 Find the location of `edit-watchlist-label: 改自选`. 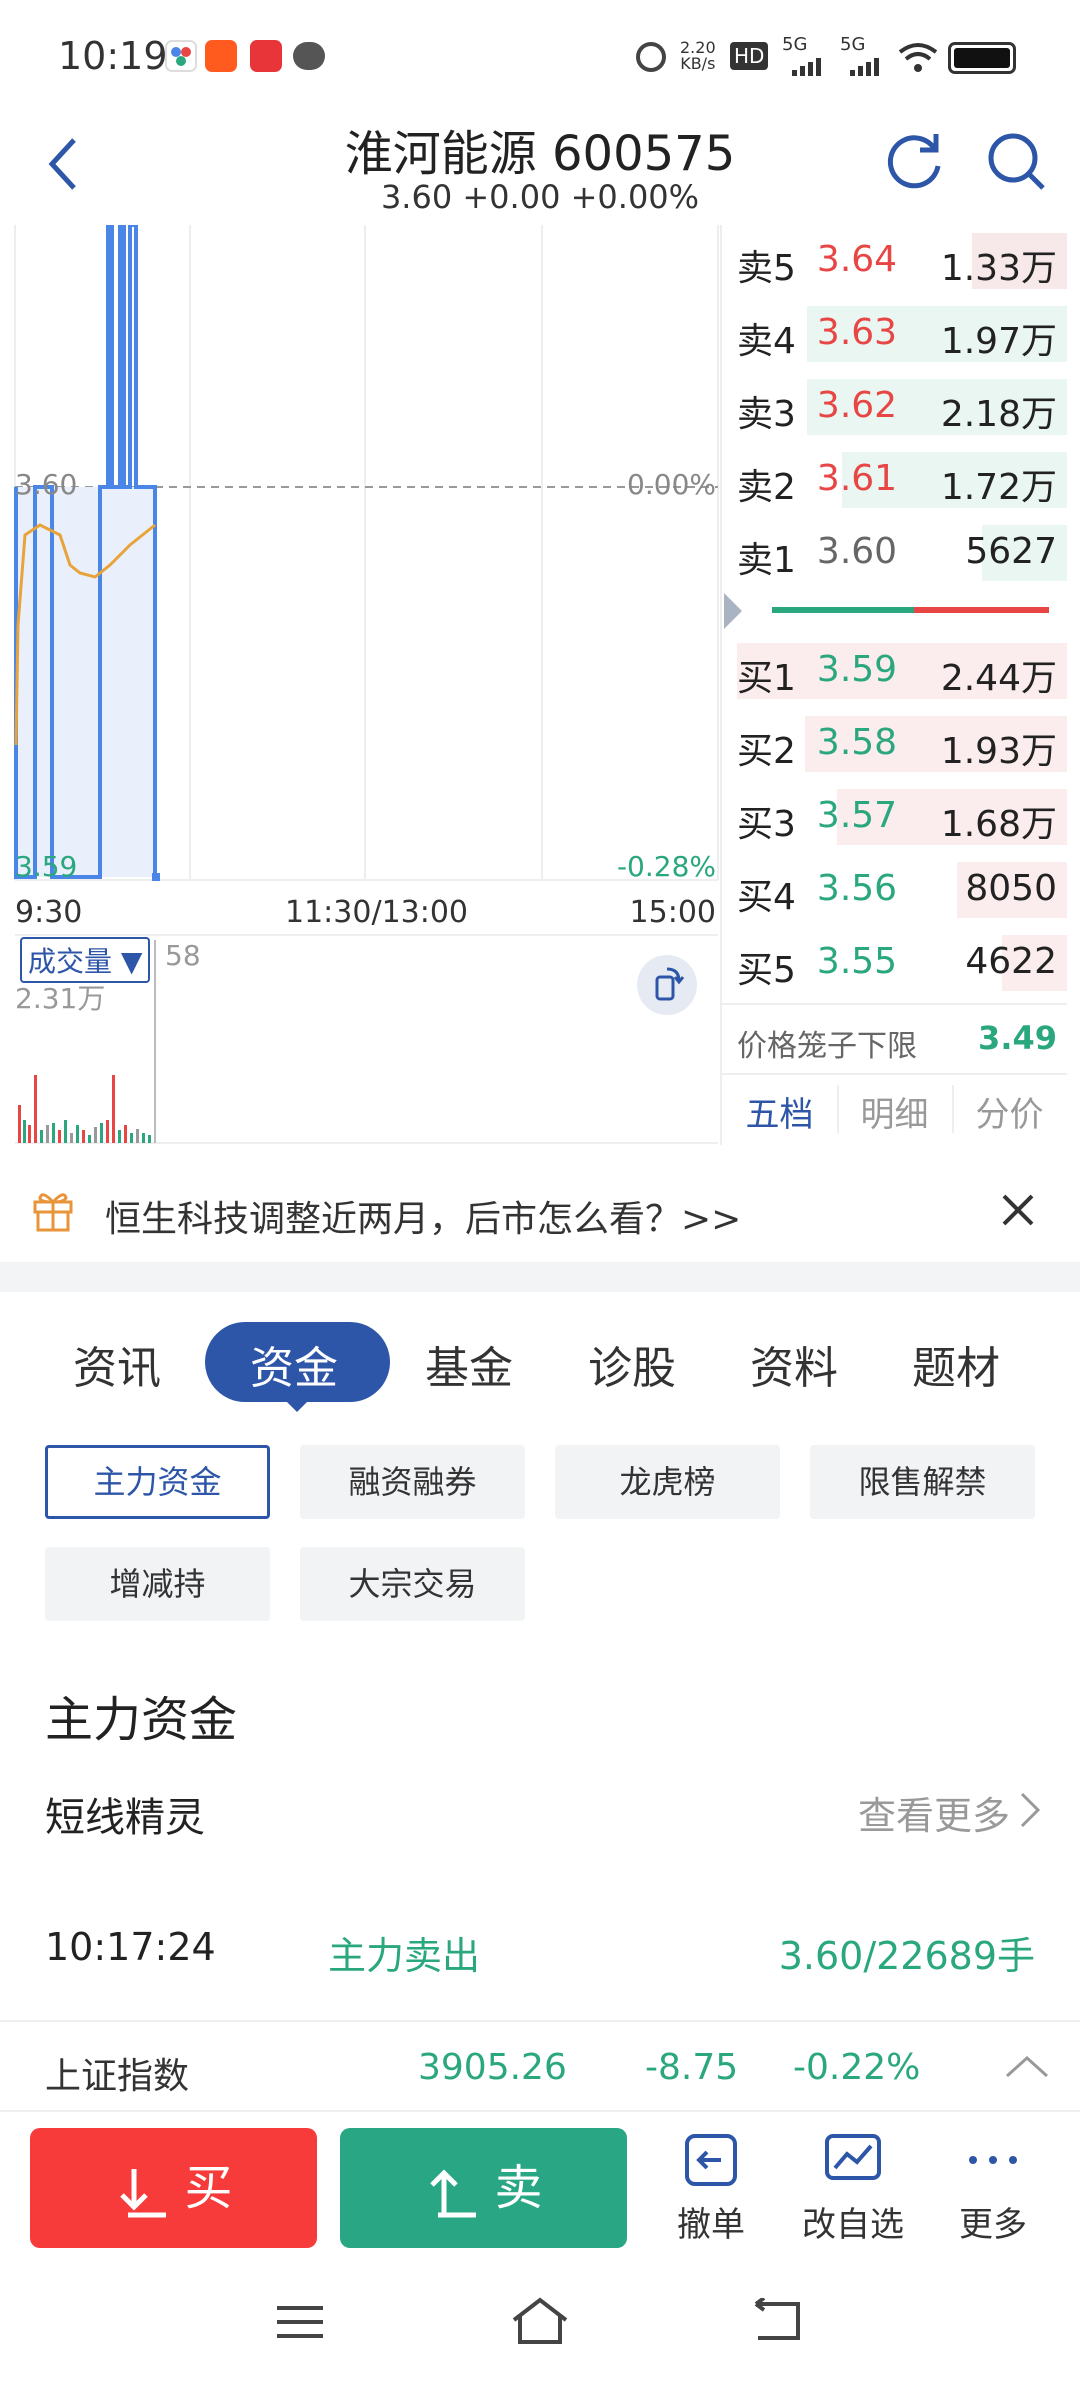

edit-watchlist-label: 改自选 is located at coordinates (853, 2225).